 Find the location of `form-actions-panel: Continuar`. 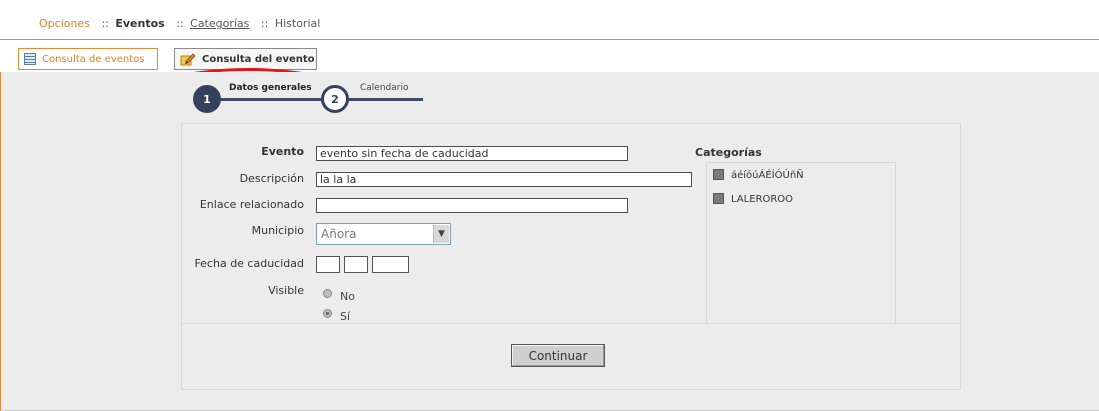

form-actions-panel: Continuar is located at coordinates (571, 356).